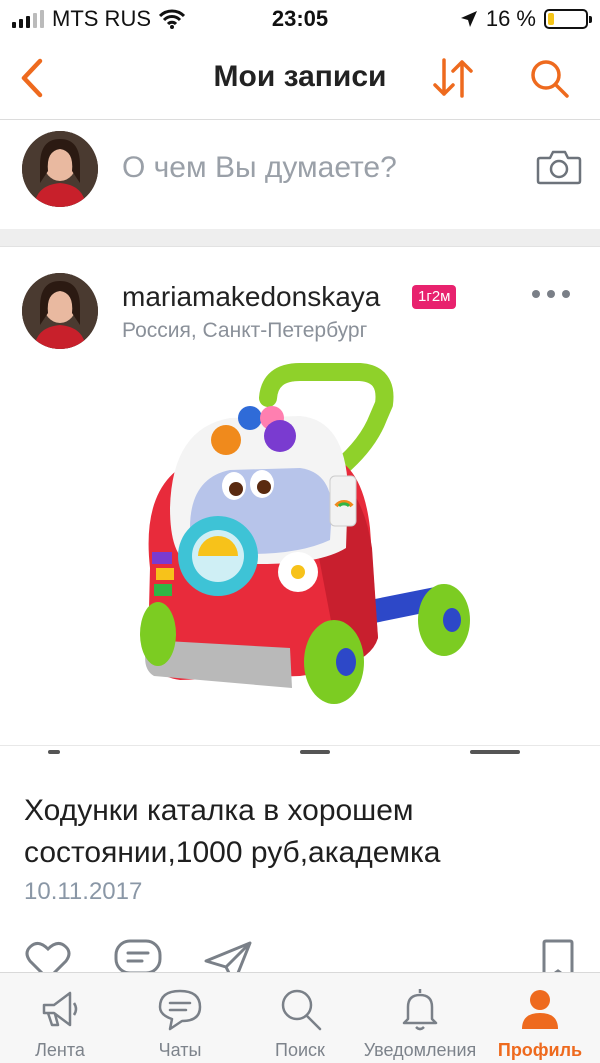 The width and height of the screenshot is (600, 1063). Describe the element at coordinates (251, 297) in the screenshot. I see `post-author-name: mariamakedonskaya` at that location.